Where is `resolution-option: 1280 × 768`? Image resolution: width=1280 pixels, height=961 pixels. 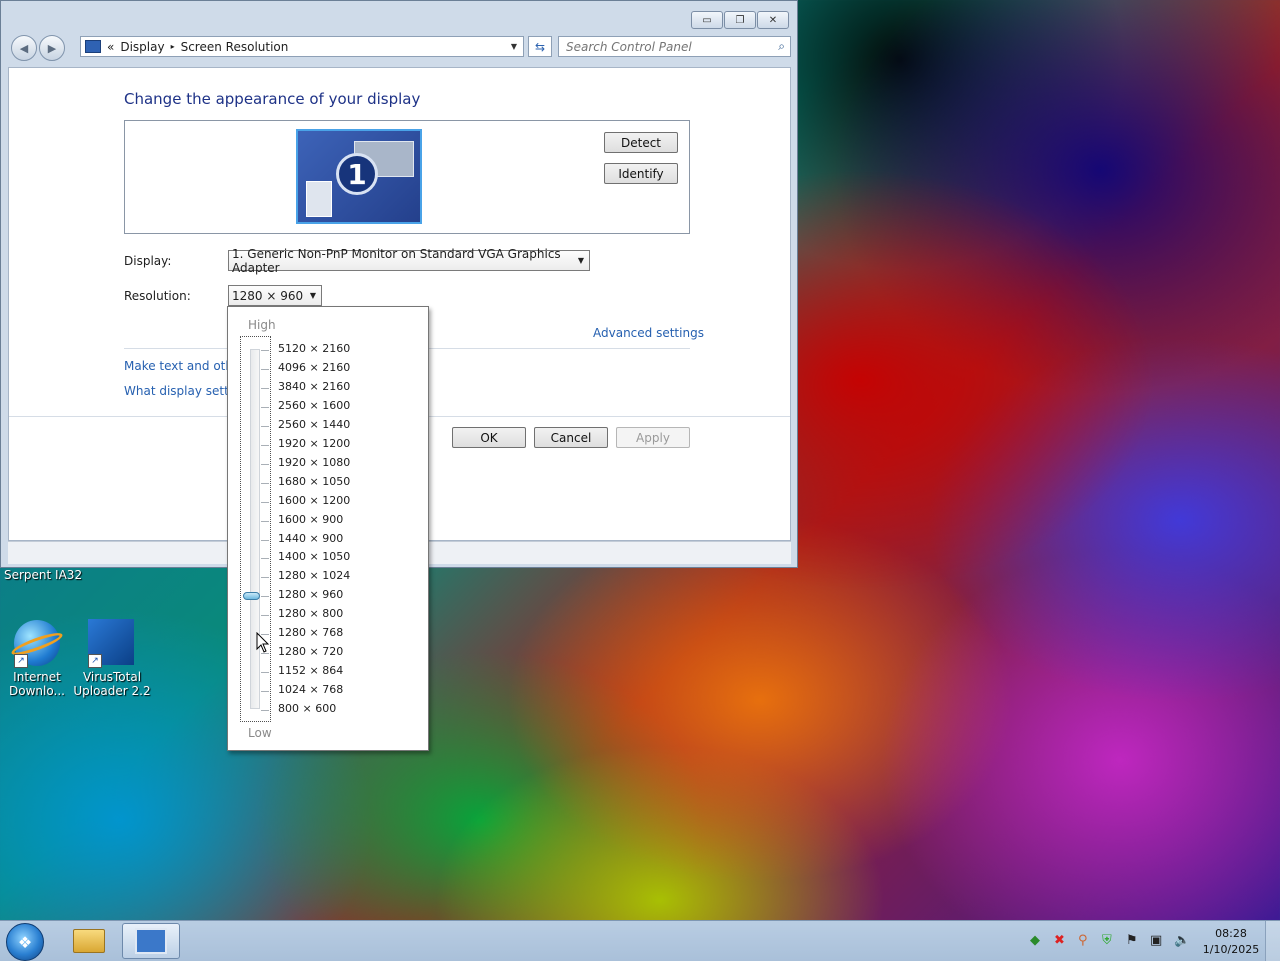 resolution-option: 1280 × 768 is located at coordinates (310, 632).